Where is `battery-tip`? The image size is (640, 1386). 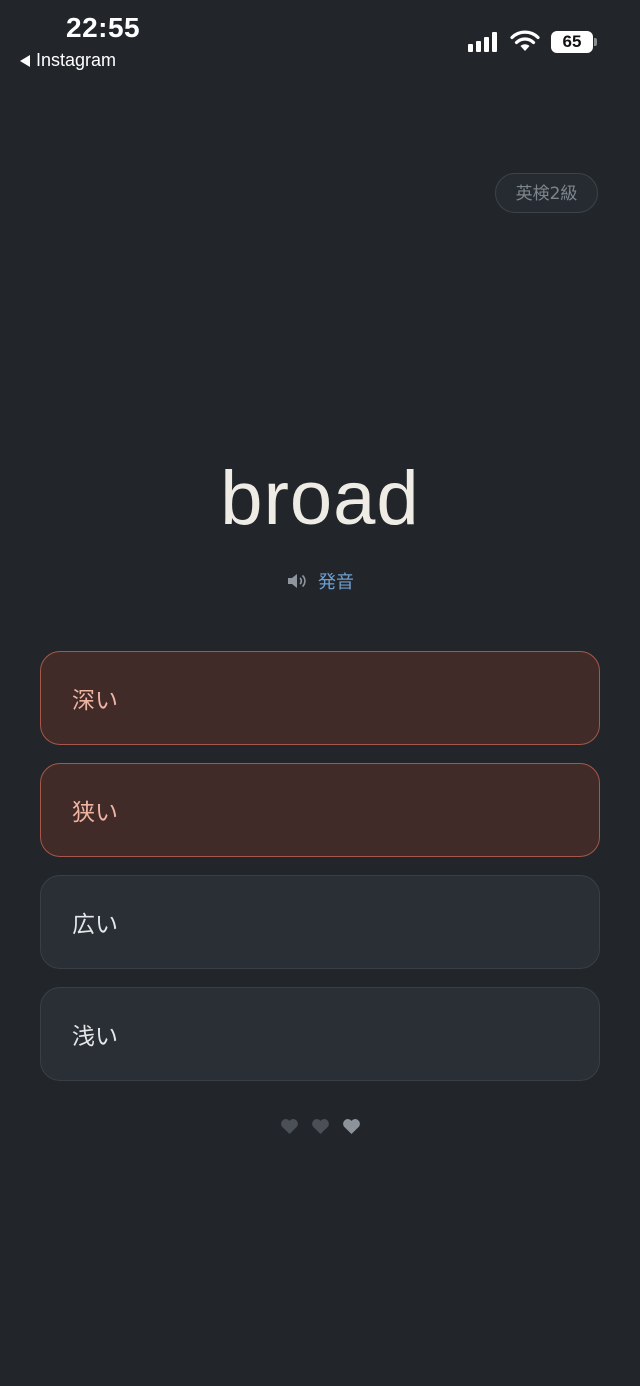
battery-tip is located at coordinates (595, 42).